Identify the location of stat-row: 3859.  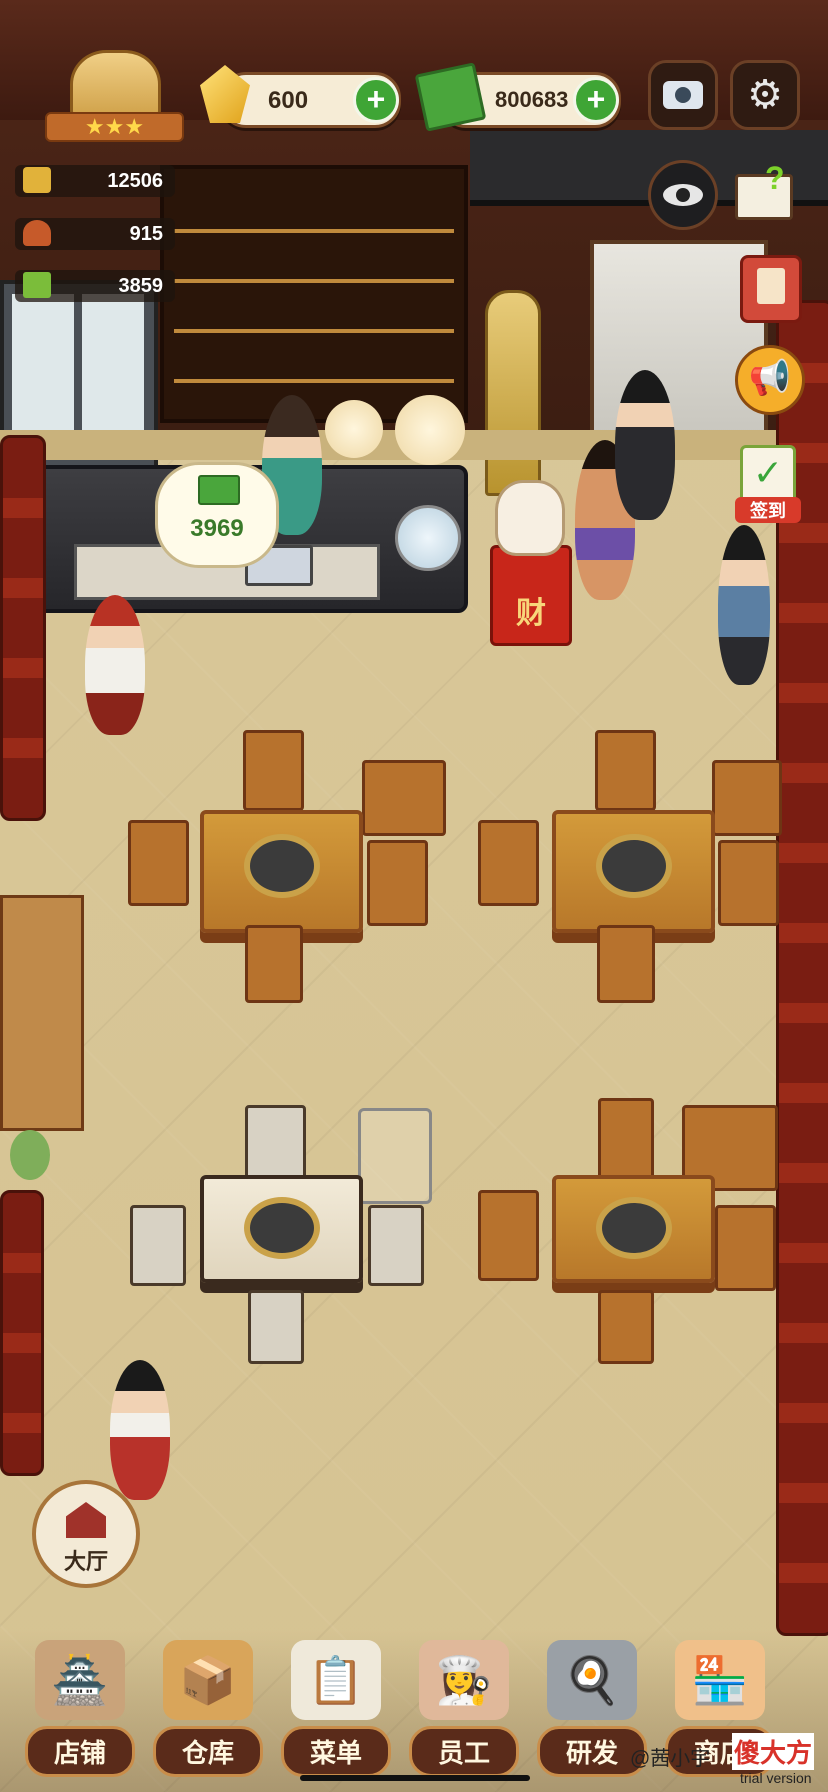
(95, 286).